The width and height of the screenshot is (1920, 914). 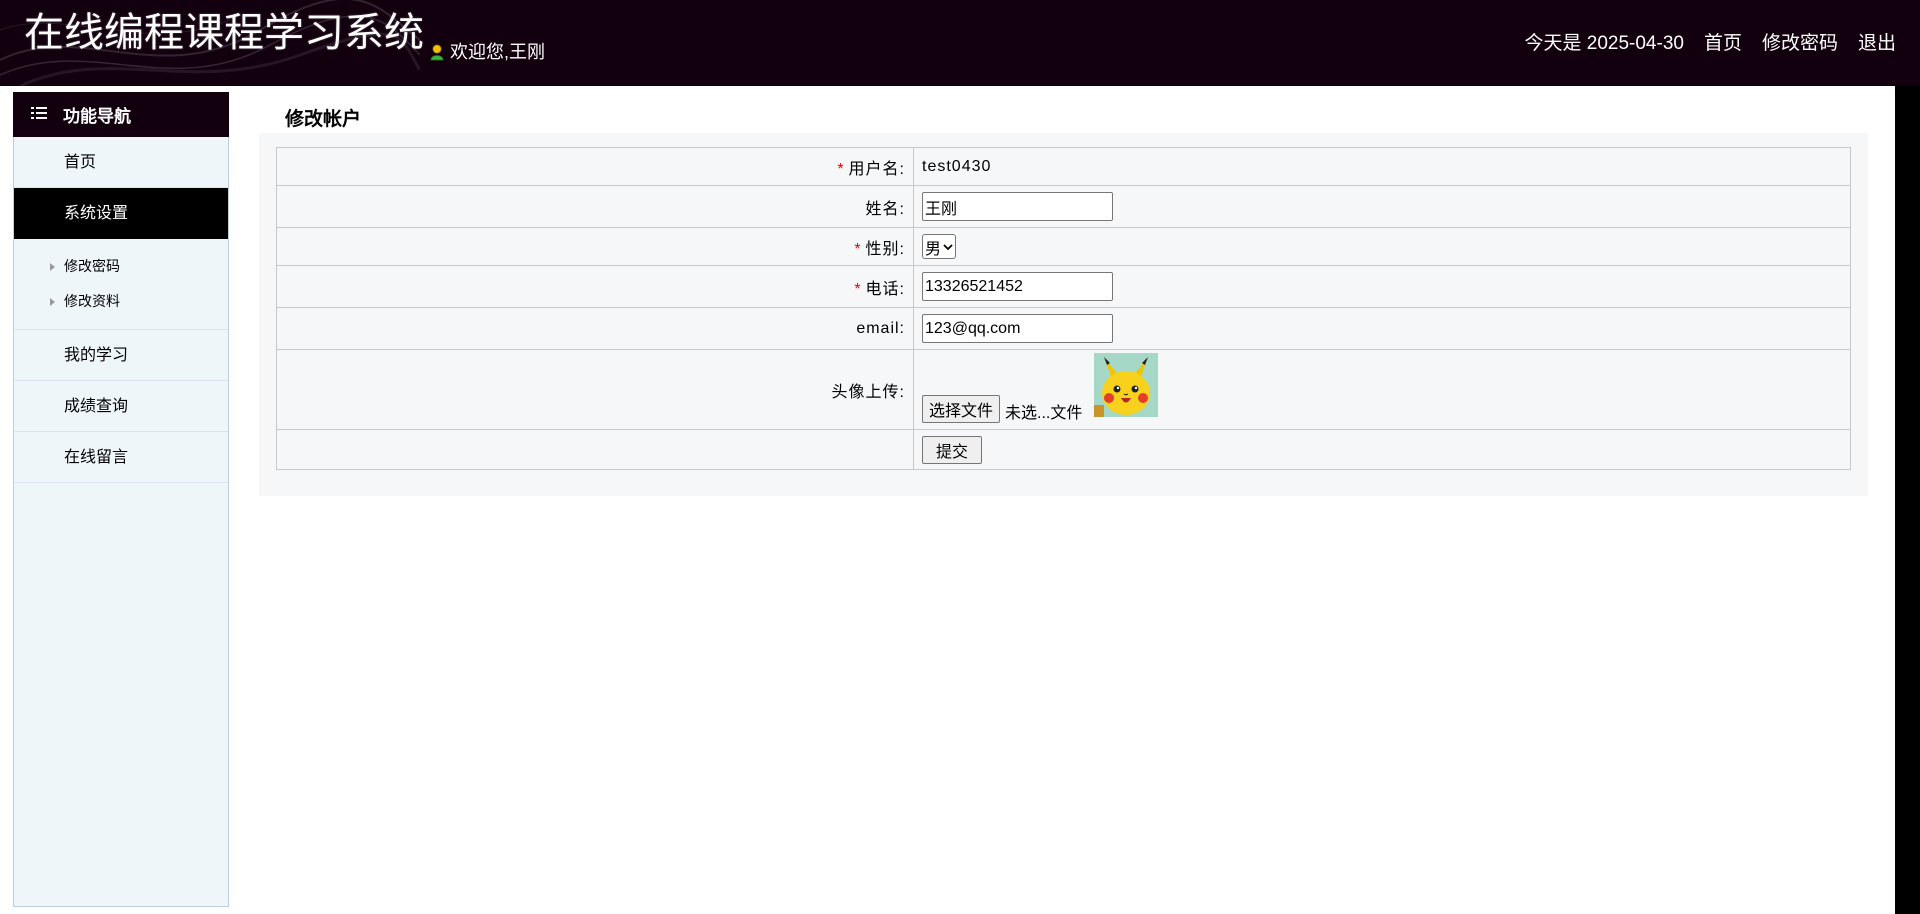 I want to click on username-value: test0430, so click(x=1382, y=166).